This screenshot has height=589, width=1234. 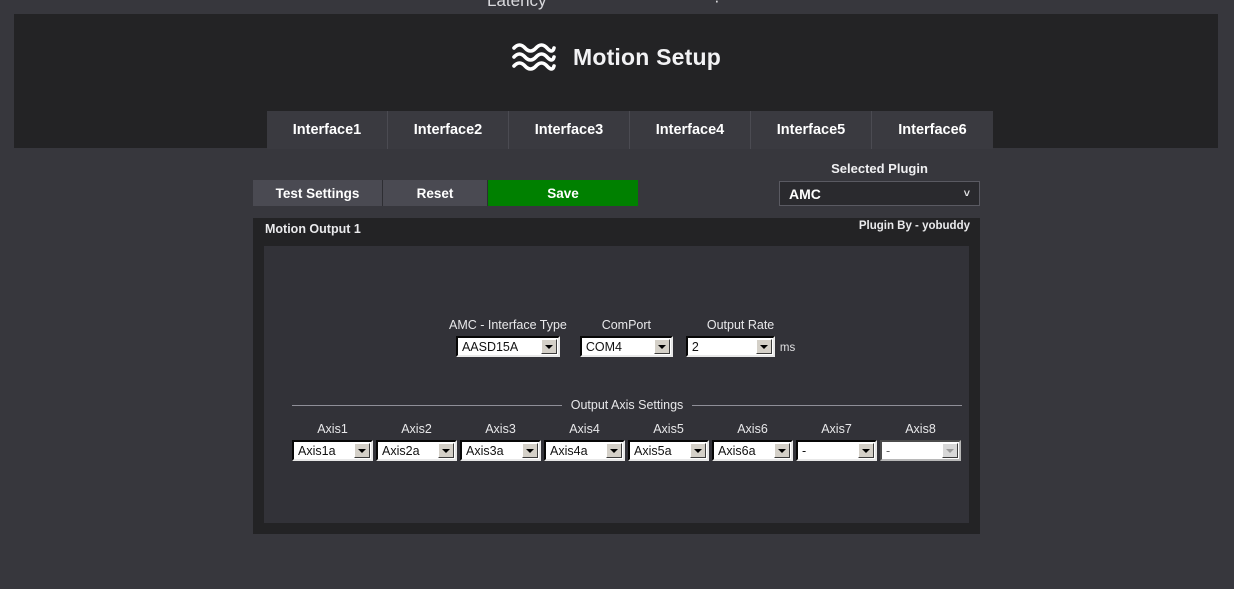 What do you see at coordinates (569, 450) in the screenshot?
I see `axis4-value: Axis4a` at bounding box center [569, 450].